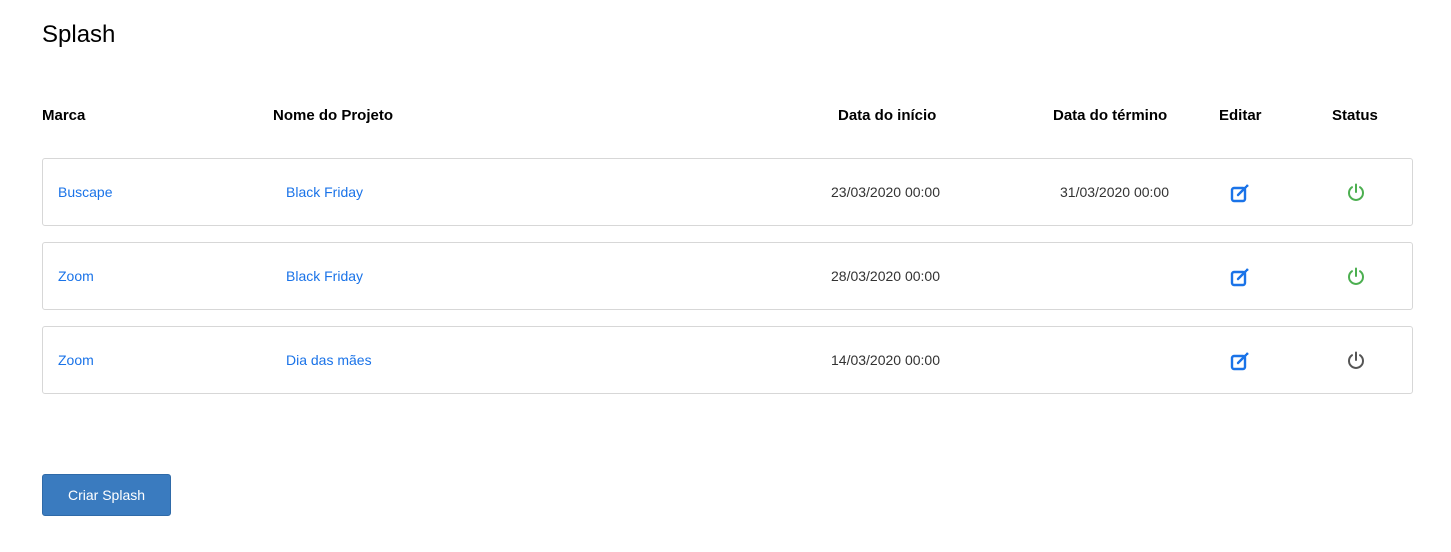 The width and height of the screenshot is (1451, 552). What do you see at coordinates (1240, 115) in the screenshot?
I see `header-editar: Editar` at bounding box center [1240, 115].